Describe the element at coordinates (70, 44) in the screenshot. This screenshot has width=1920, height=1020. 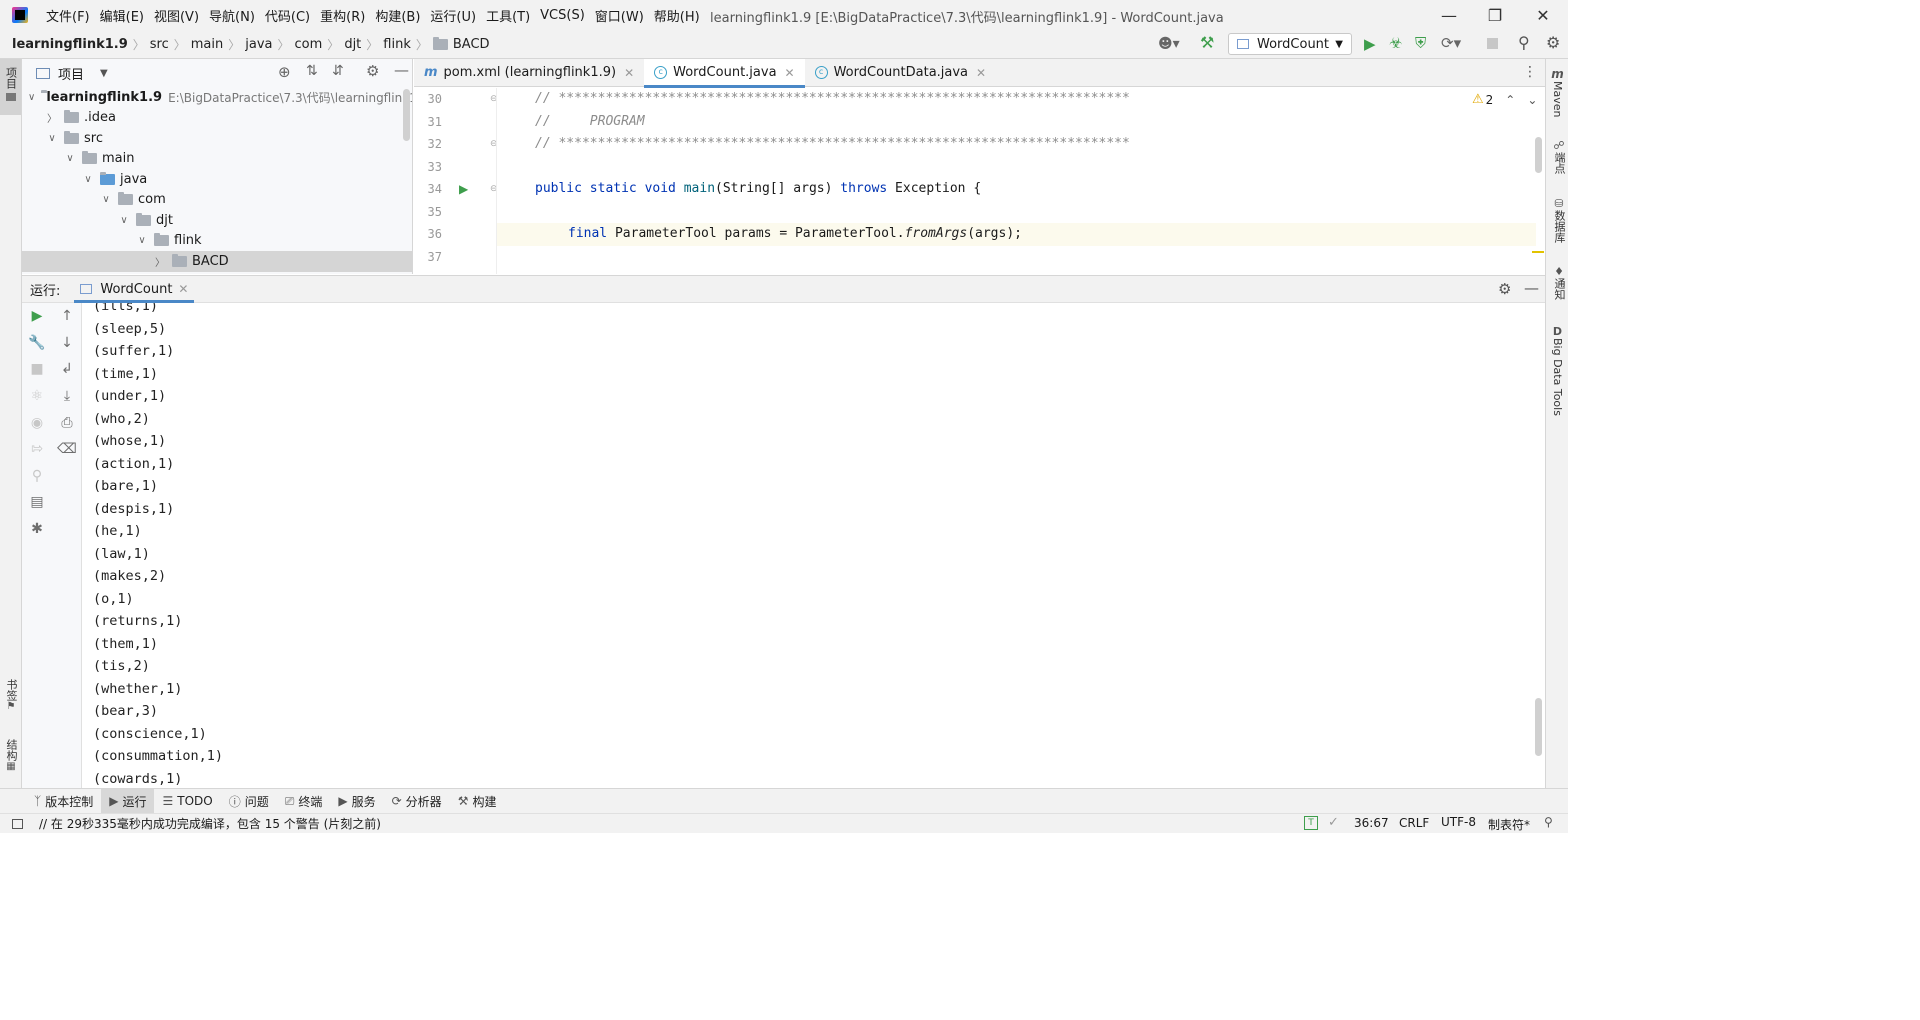
I see `breadcrumb-project: learningflink1.9` at that location.